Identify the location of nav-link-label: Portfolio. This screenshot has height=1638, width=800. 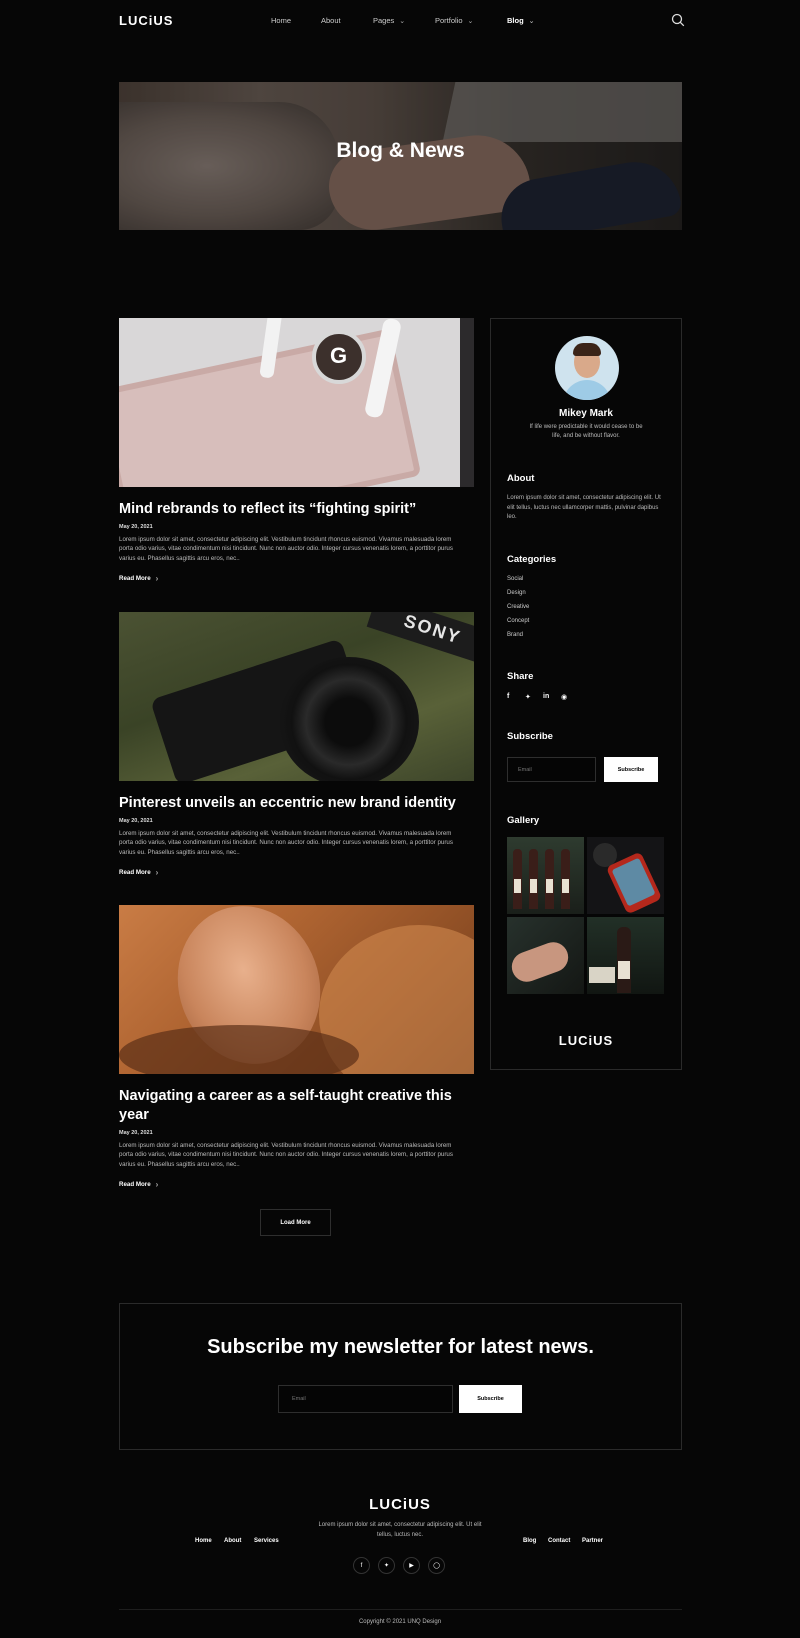
(449, 20).